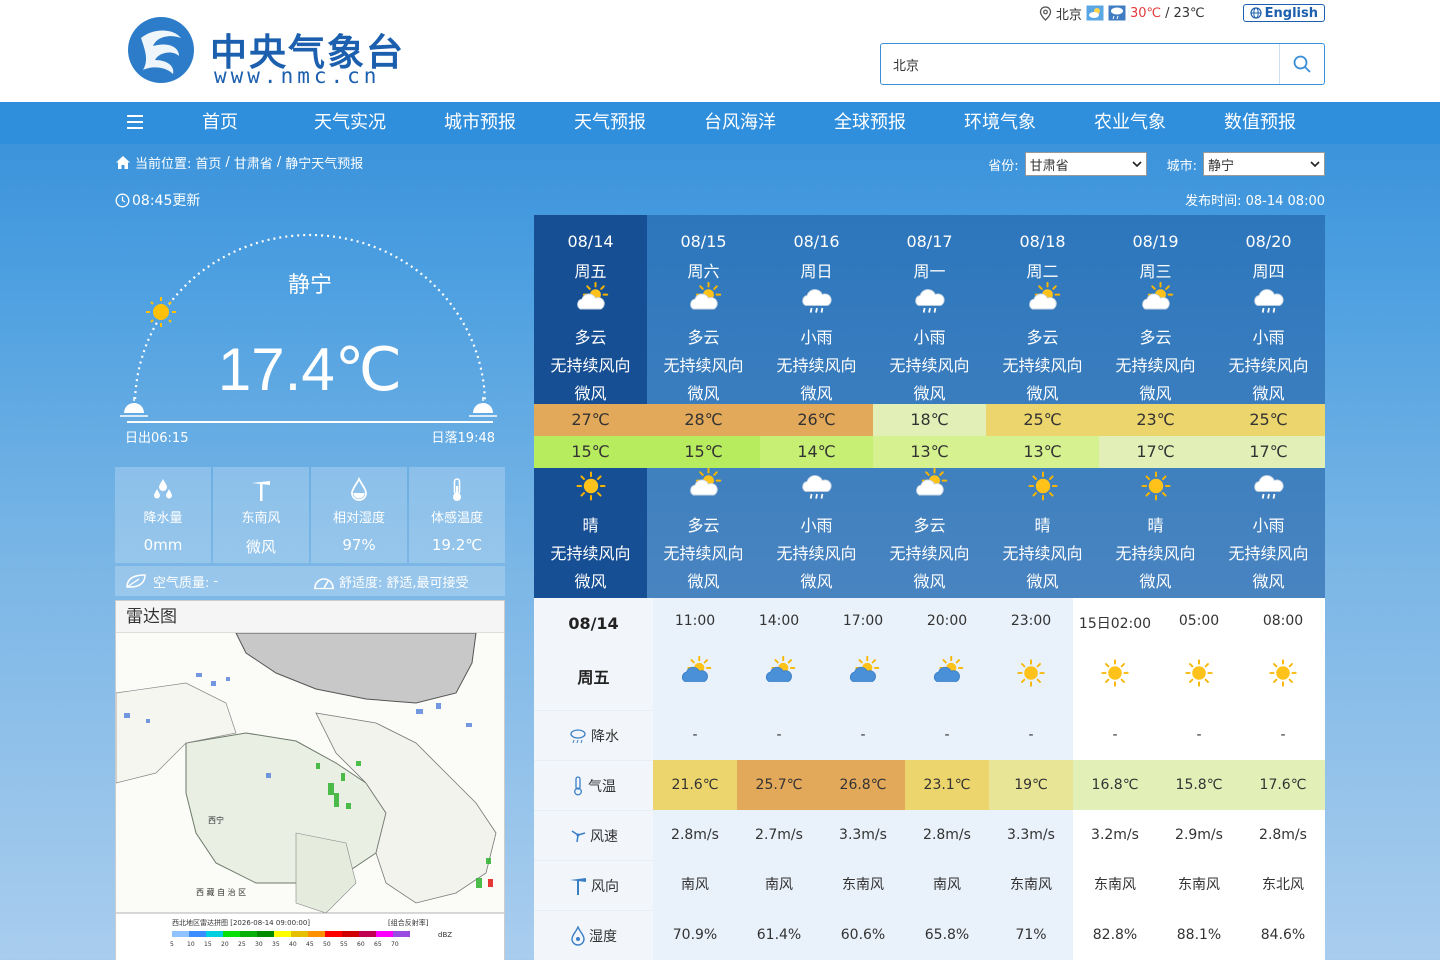  I want to click on english-button: English, so click(1283, 13).